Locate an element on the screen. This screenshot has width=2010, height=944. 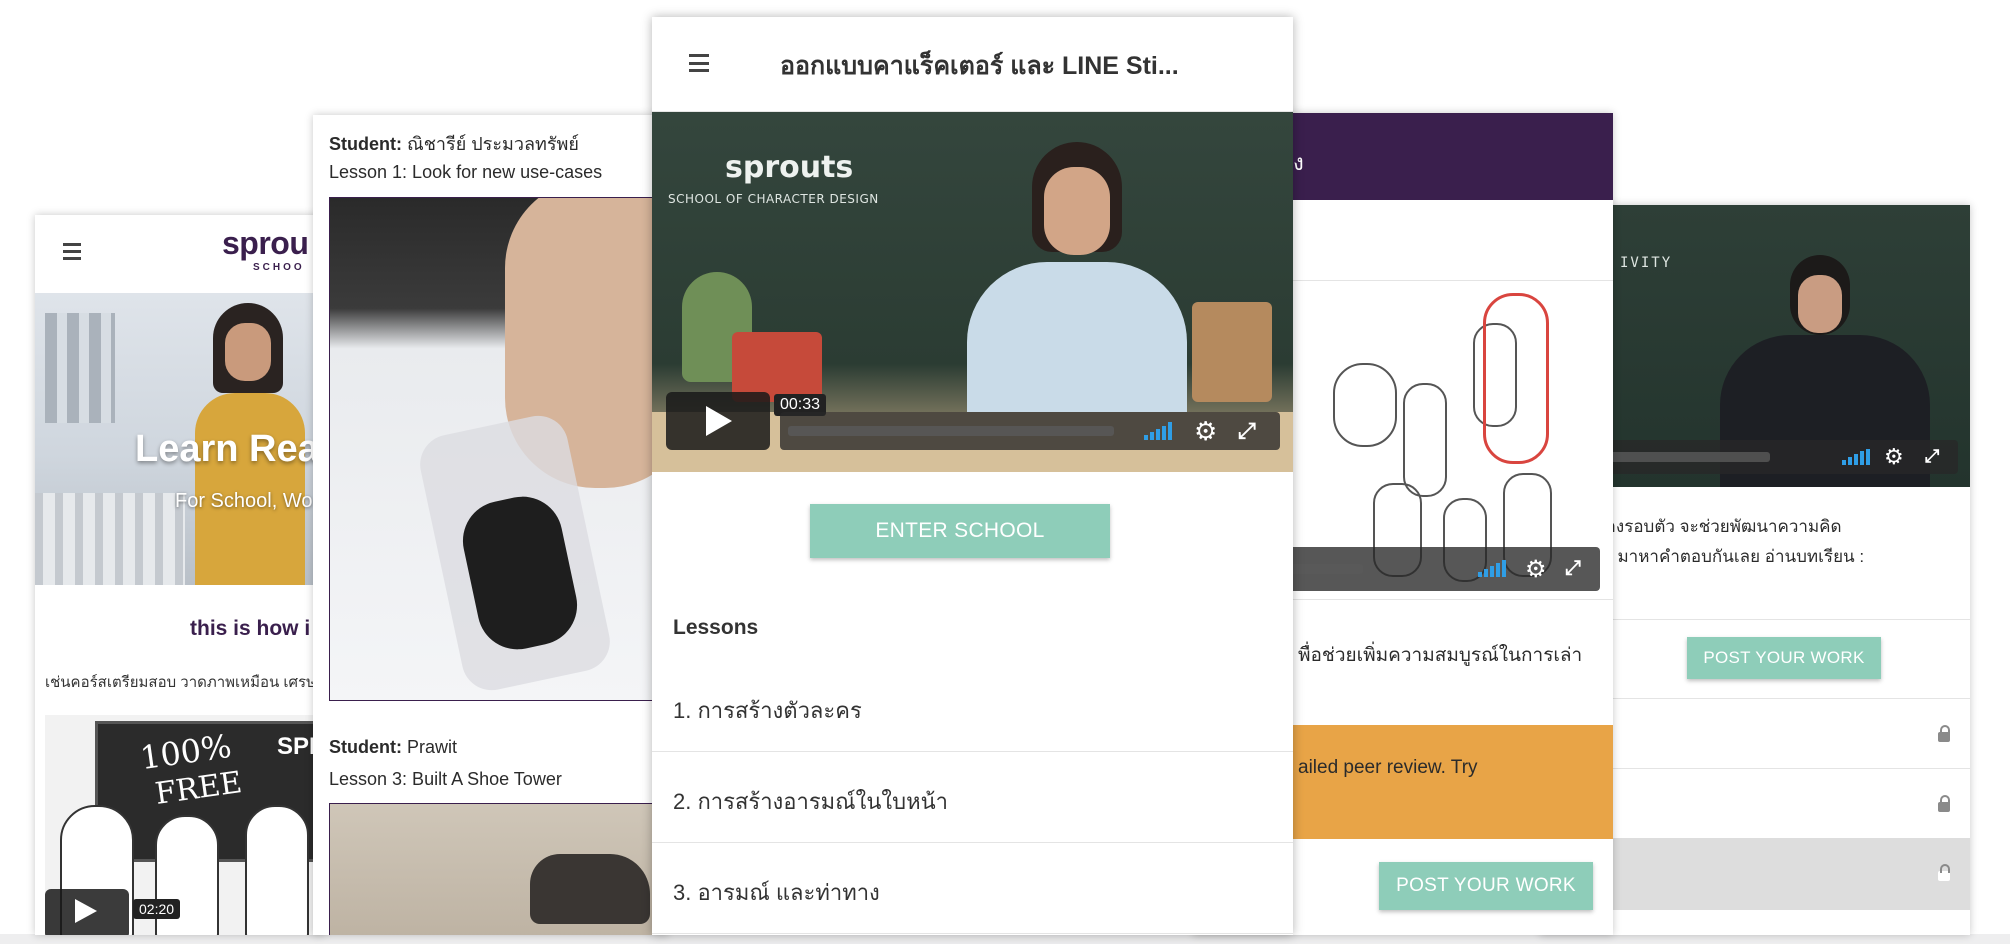
hero-subtitle: For School, Wo is located at coordinates (244, 501).